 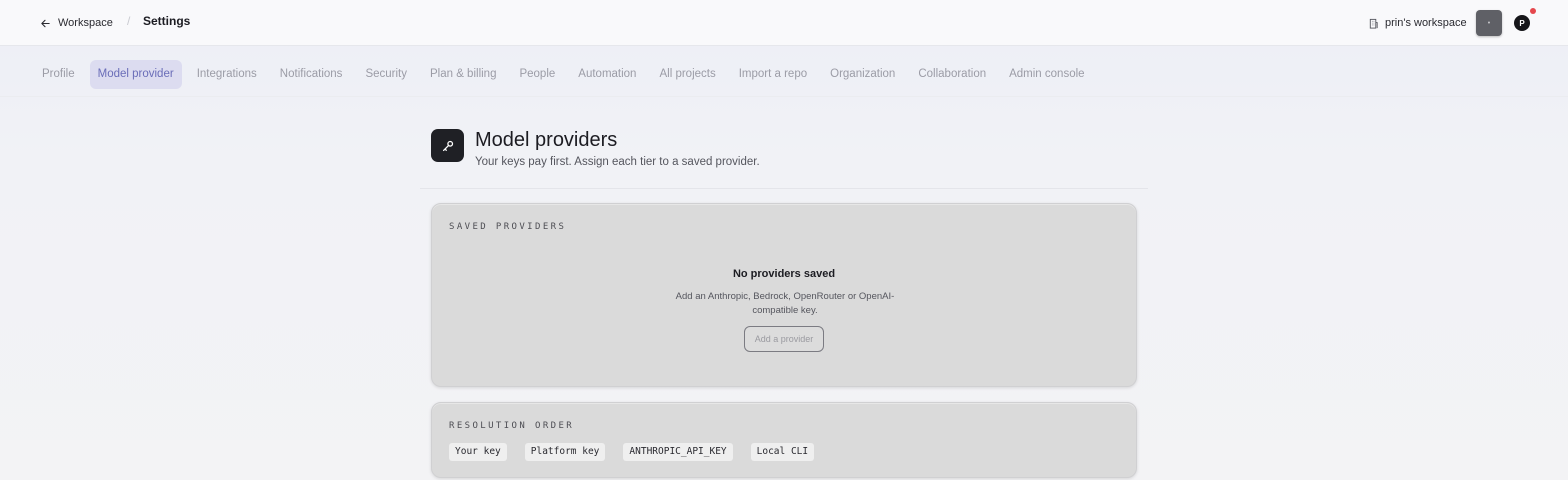 What do you see at coordinates (463, 74) in the screenshot?
I see `tab-plan-billing: Plan & billing` at bounding box center [463, 74].